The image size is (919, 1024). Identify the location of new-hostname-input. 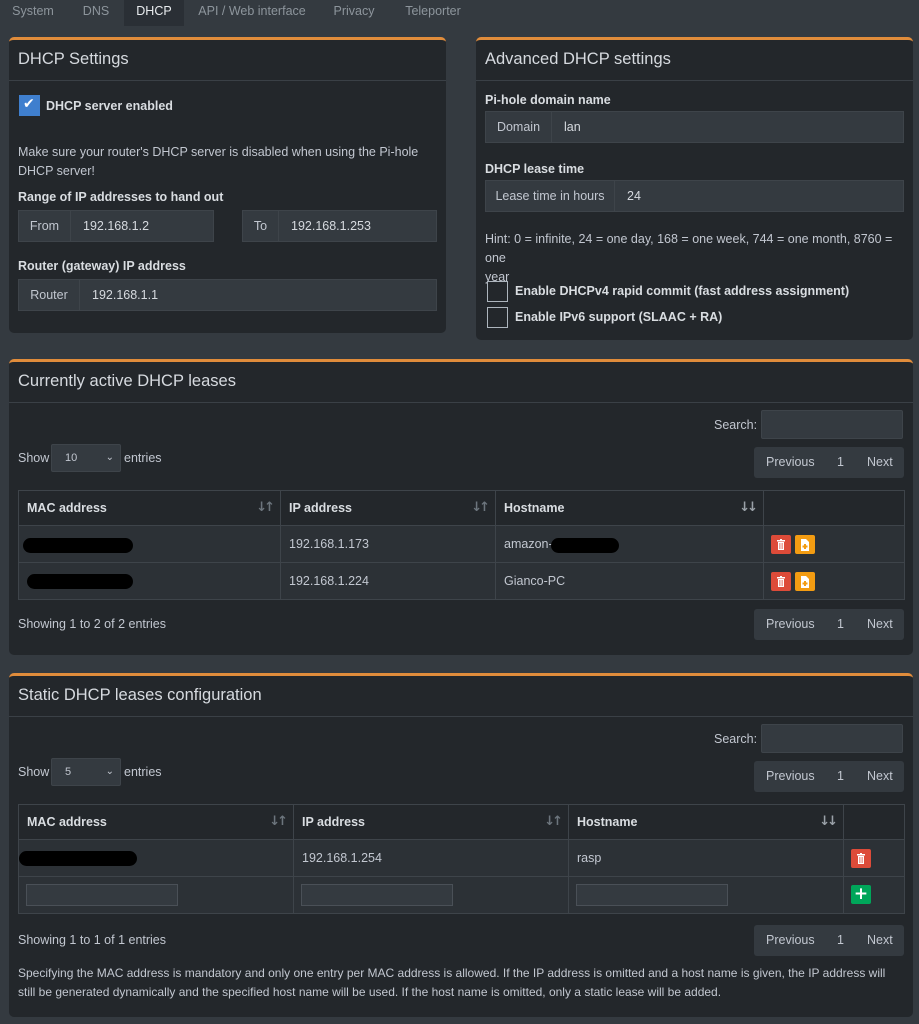
(652, 895).